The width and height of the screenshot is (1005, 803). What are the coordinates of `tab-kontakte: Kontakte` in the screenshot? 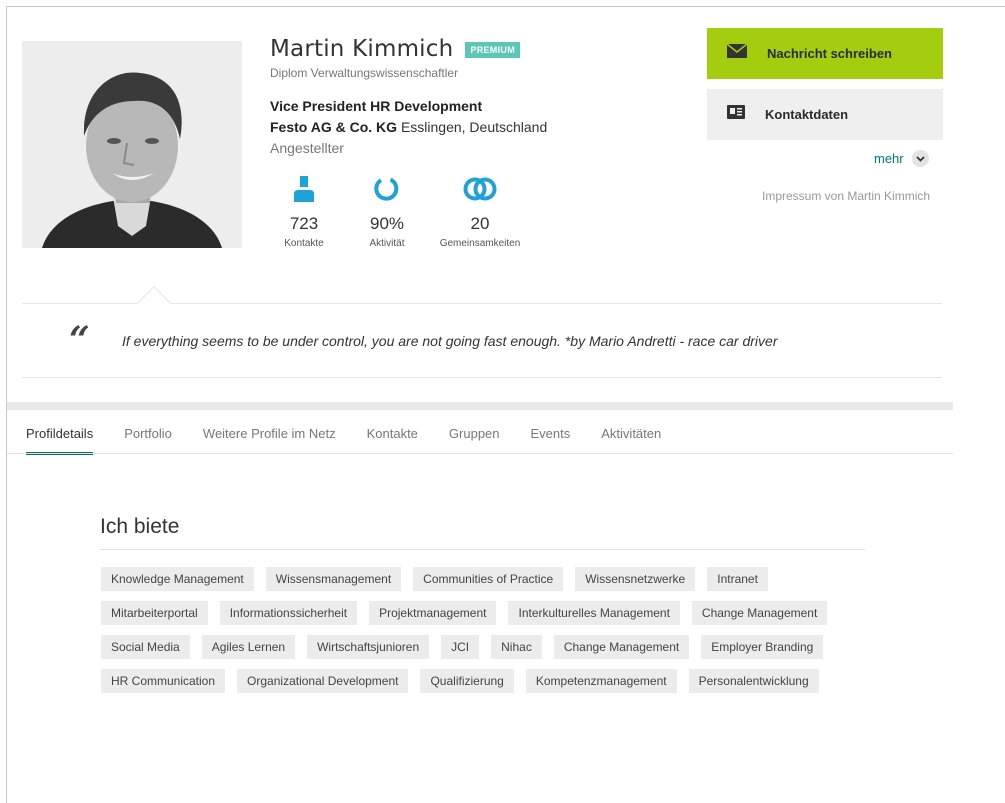 It's located at (392, 432).